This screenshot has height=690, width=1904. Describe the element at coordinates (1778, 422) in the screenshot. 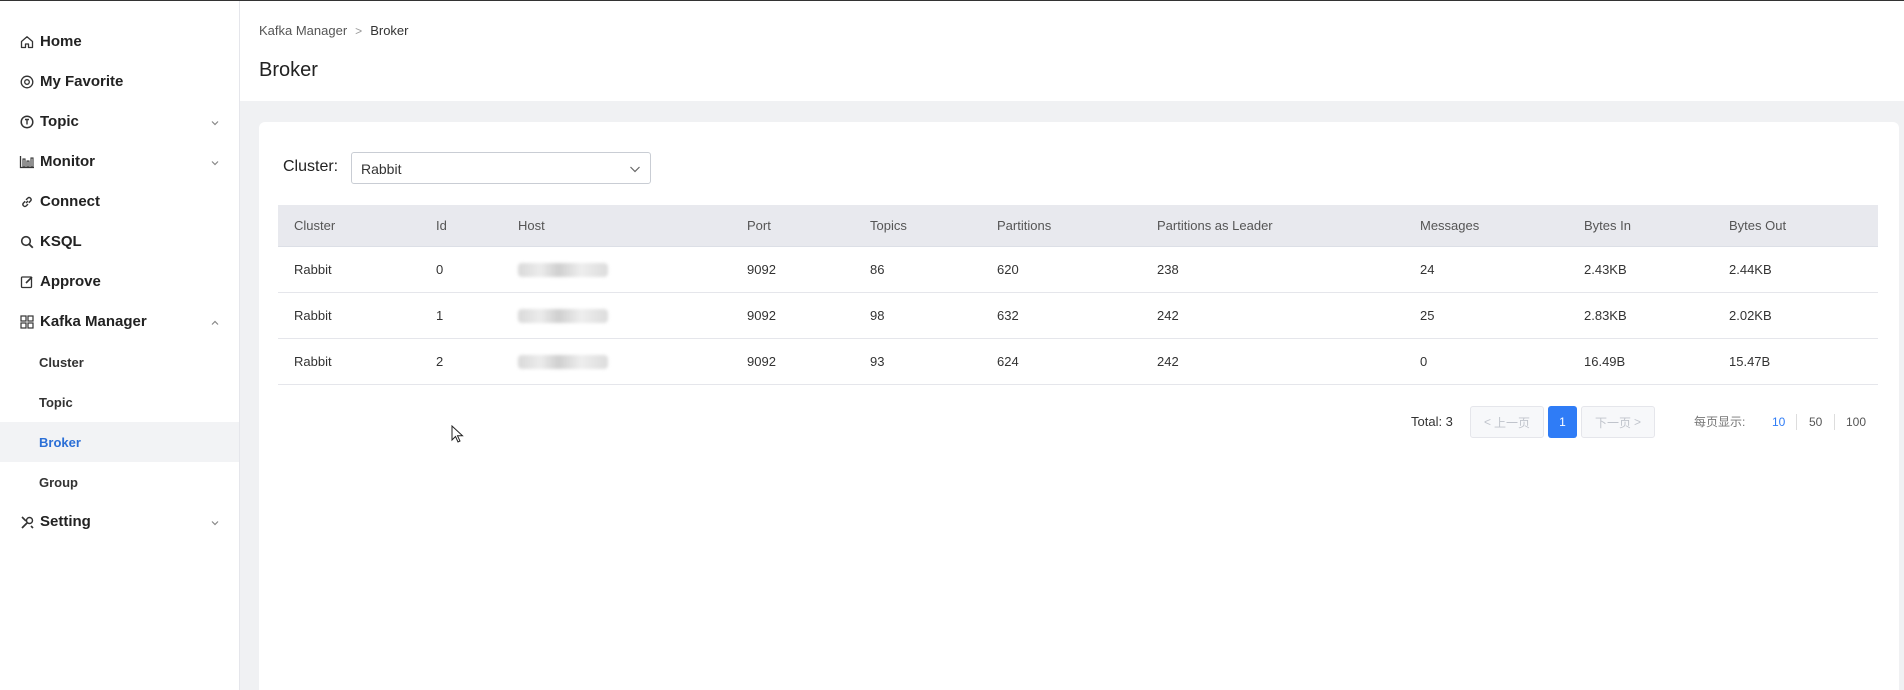

I see `page-size-option-10: 10` at that location.